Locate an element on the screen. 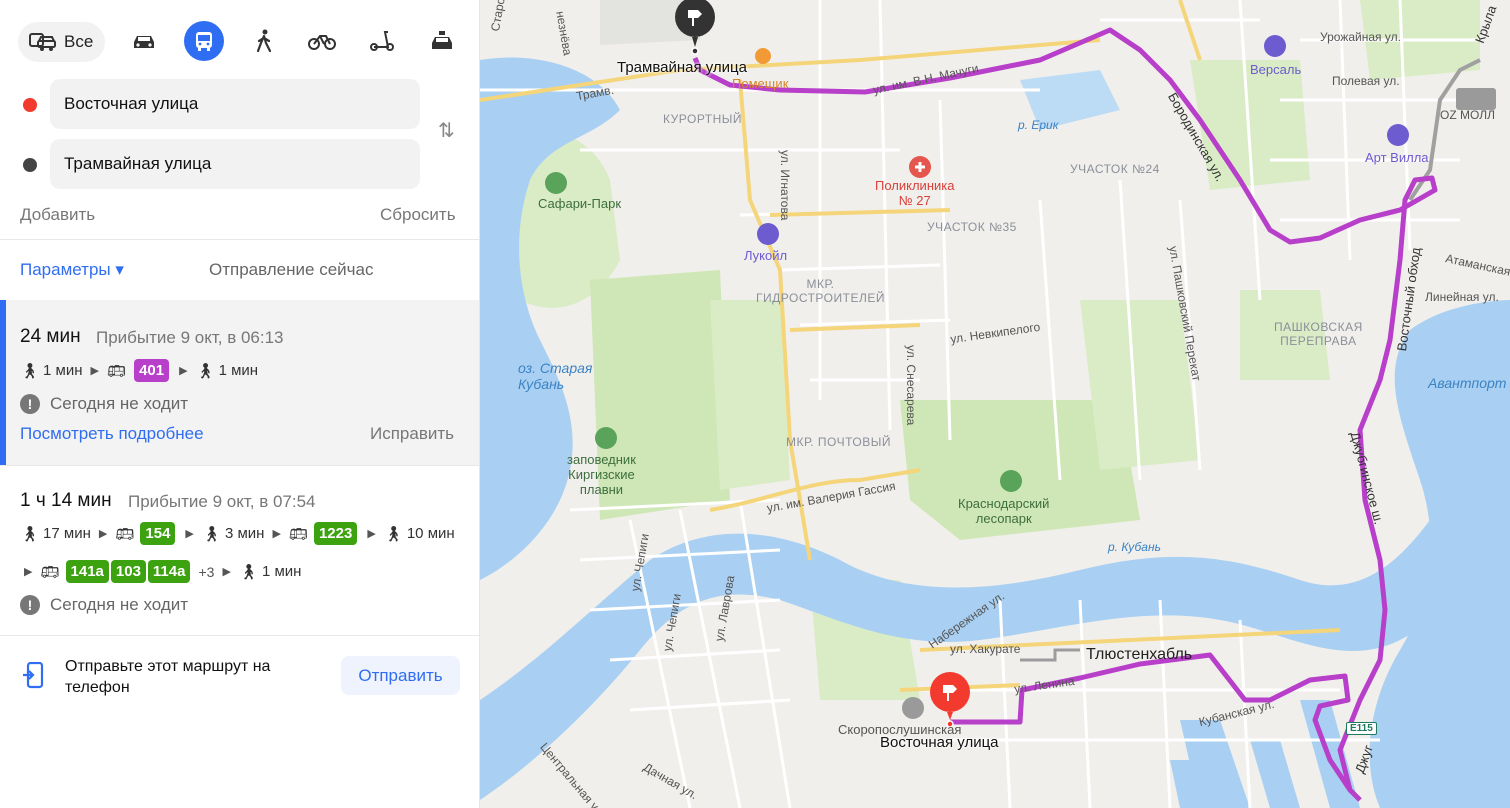 The width and height of the screenshot is (1510, 808). phone-icon is located at coordinates (33, 675).